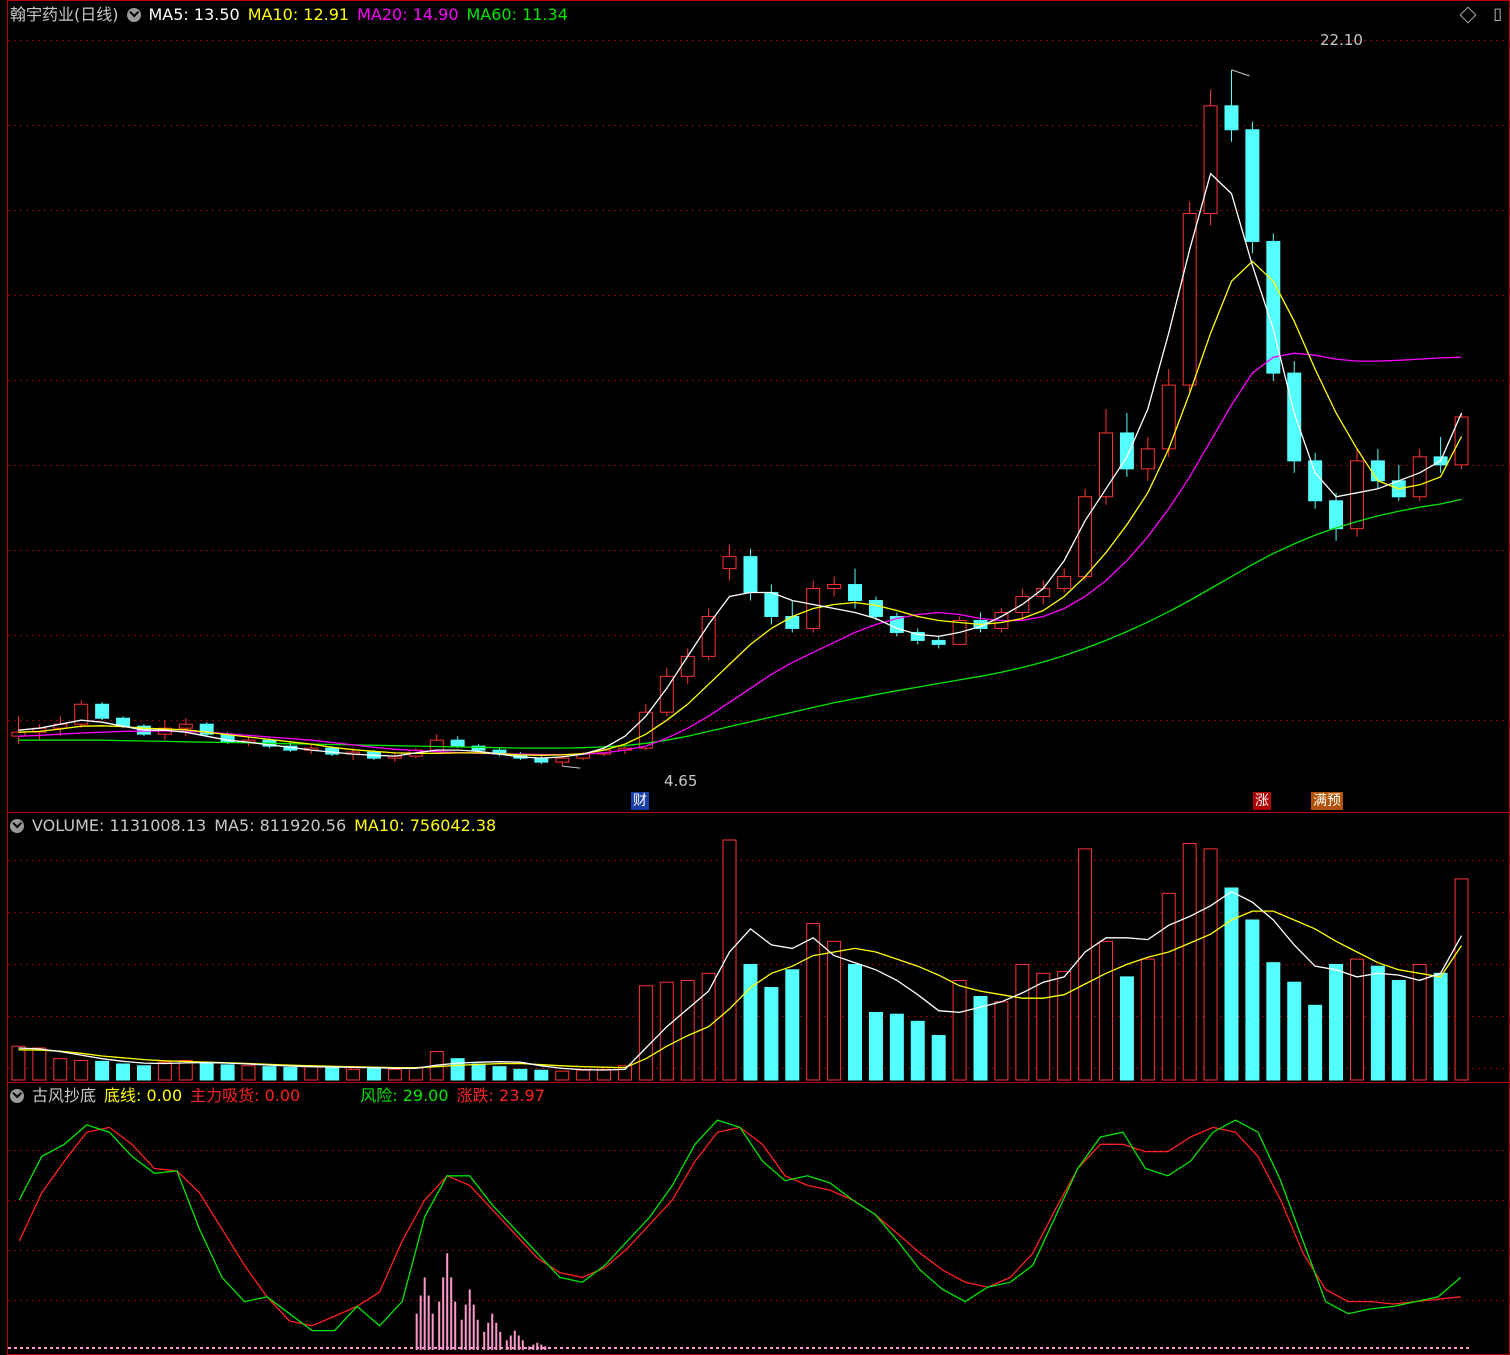 This screenshot has height=1355, width=1510. I want to click on risk-legend: 风险: 29.00, so click(404, 1095).